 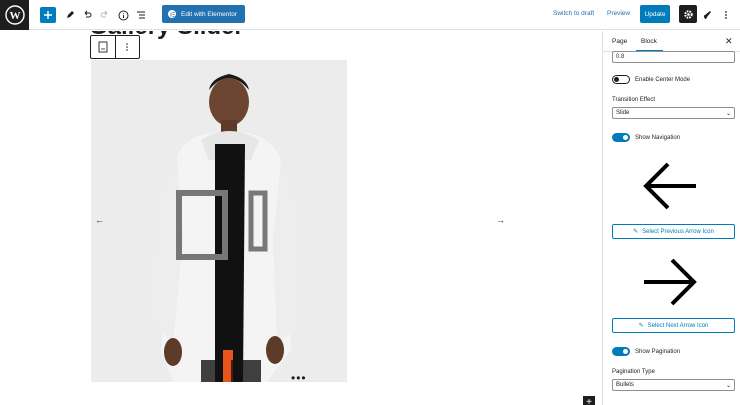 I want to click on wordpress-logo-icon: W, so click(x=14, y=15).